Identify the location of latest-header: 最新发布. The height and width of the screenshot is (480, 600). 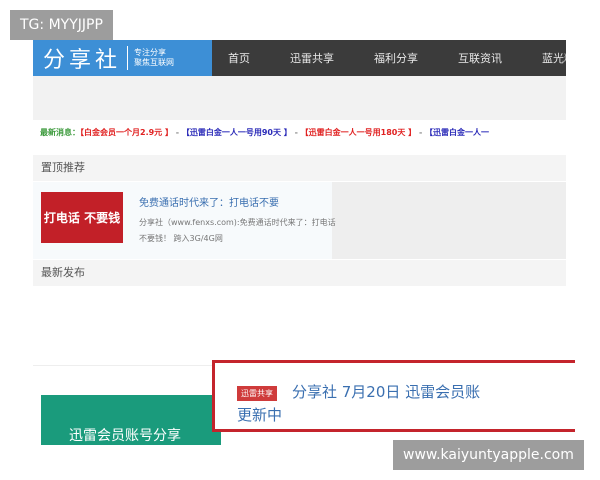
(299, 273).